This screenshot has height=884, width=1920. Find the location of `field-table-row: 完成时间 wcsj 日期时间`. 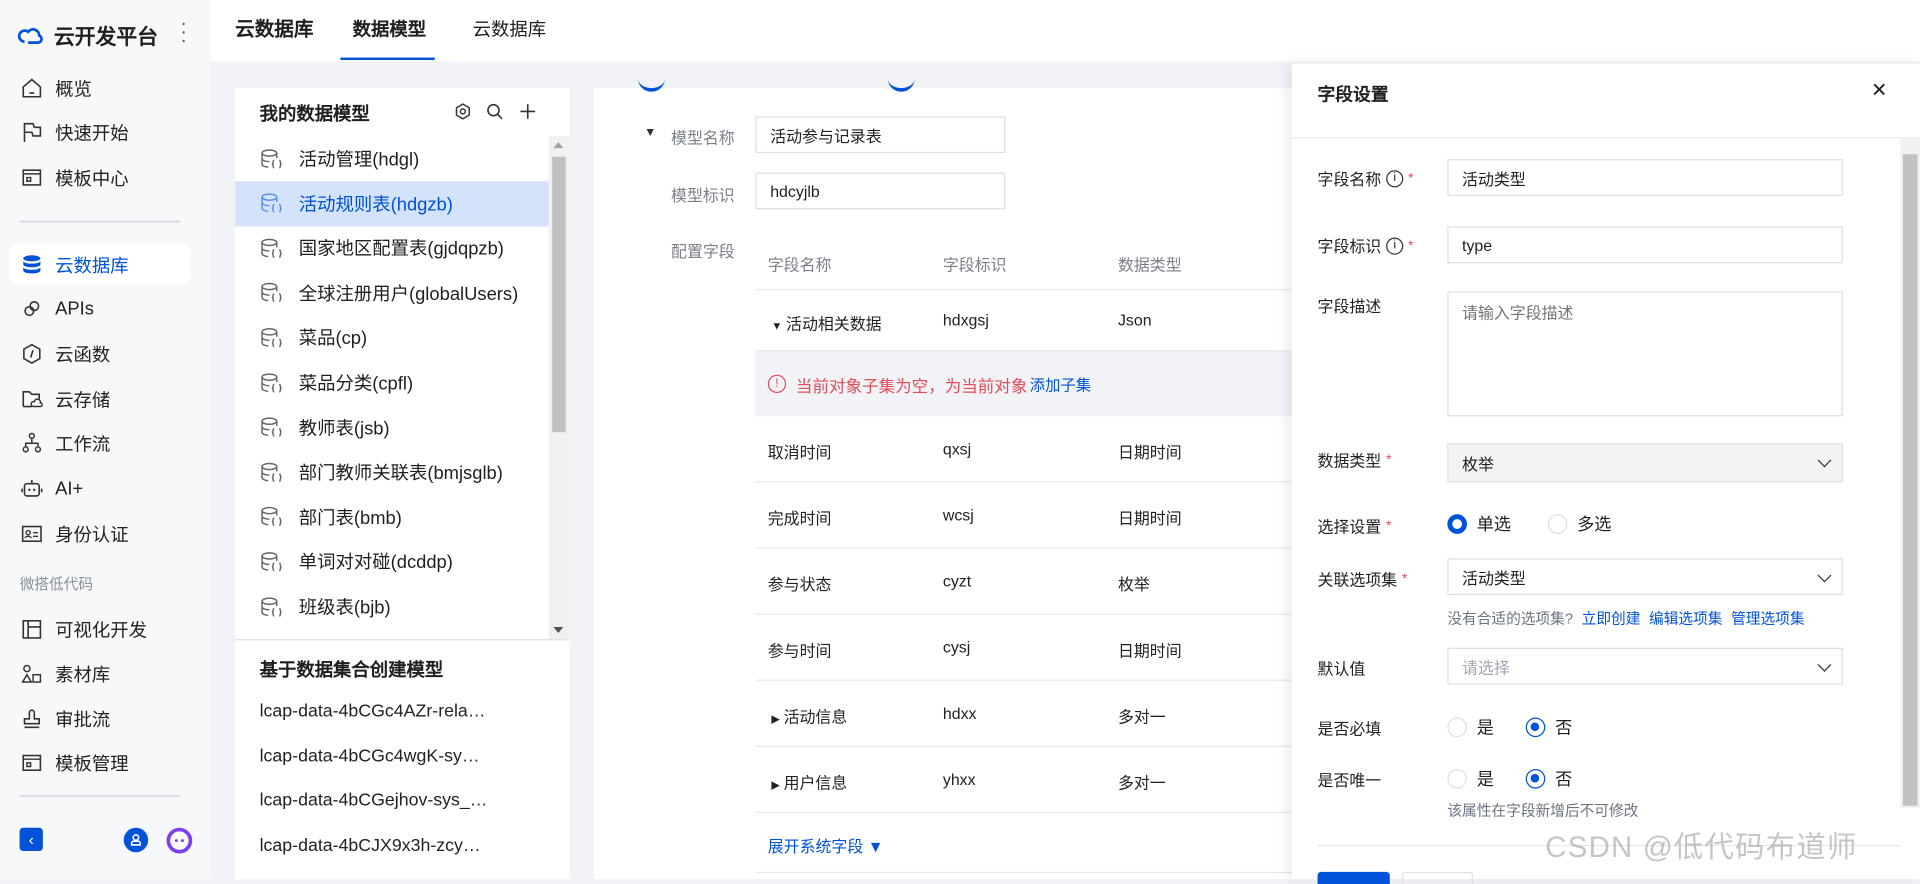

field-table-row: 完成时间 wcsj 日期时间 is located at coordinates (1049, 515).